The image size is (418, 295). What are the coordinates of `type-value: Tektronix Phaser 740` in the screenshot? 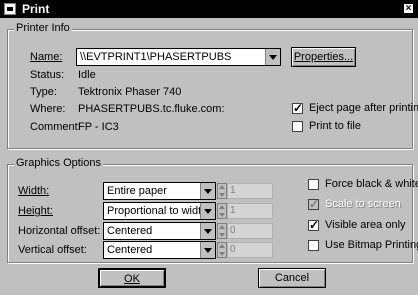 It's located at (130, 92).